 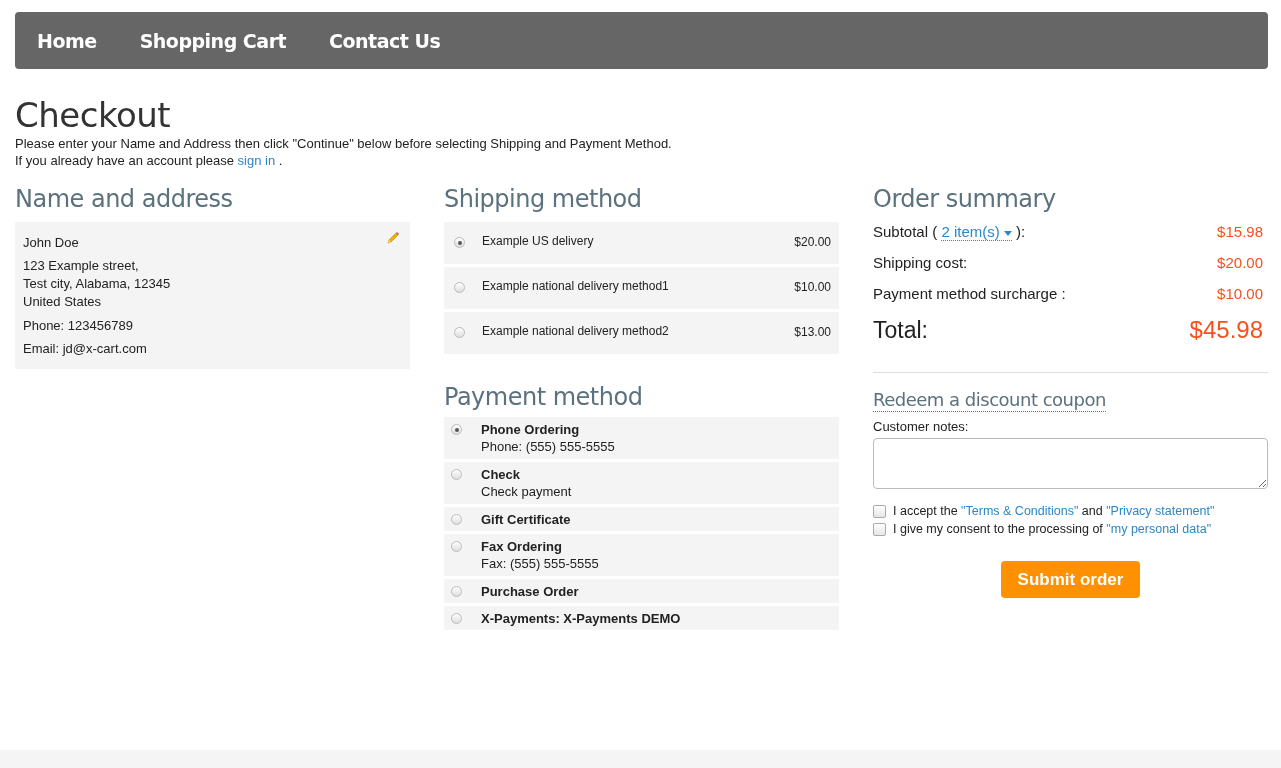 What do you see at coordinates (538, 241) in the screenshot?
I see `shipping-label: Example US delivery` at bounding box center [538, 241].